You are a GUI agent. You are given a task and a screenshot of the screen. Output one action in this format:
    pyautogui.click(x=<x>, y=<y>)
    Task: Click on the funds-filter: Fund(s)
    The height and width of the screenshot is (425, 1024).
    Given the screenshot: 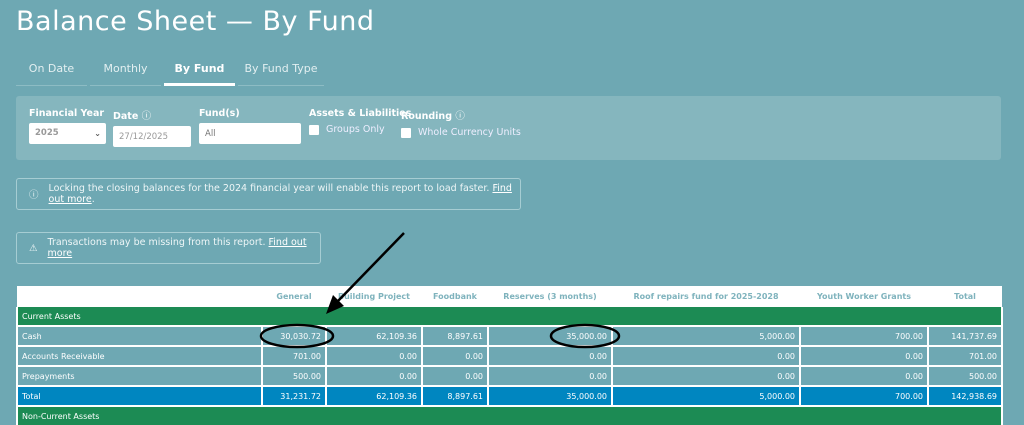 What is the action you would take?
    pyautogui.click(x=250, y=126)
    